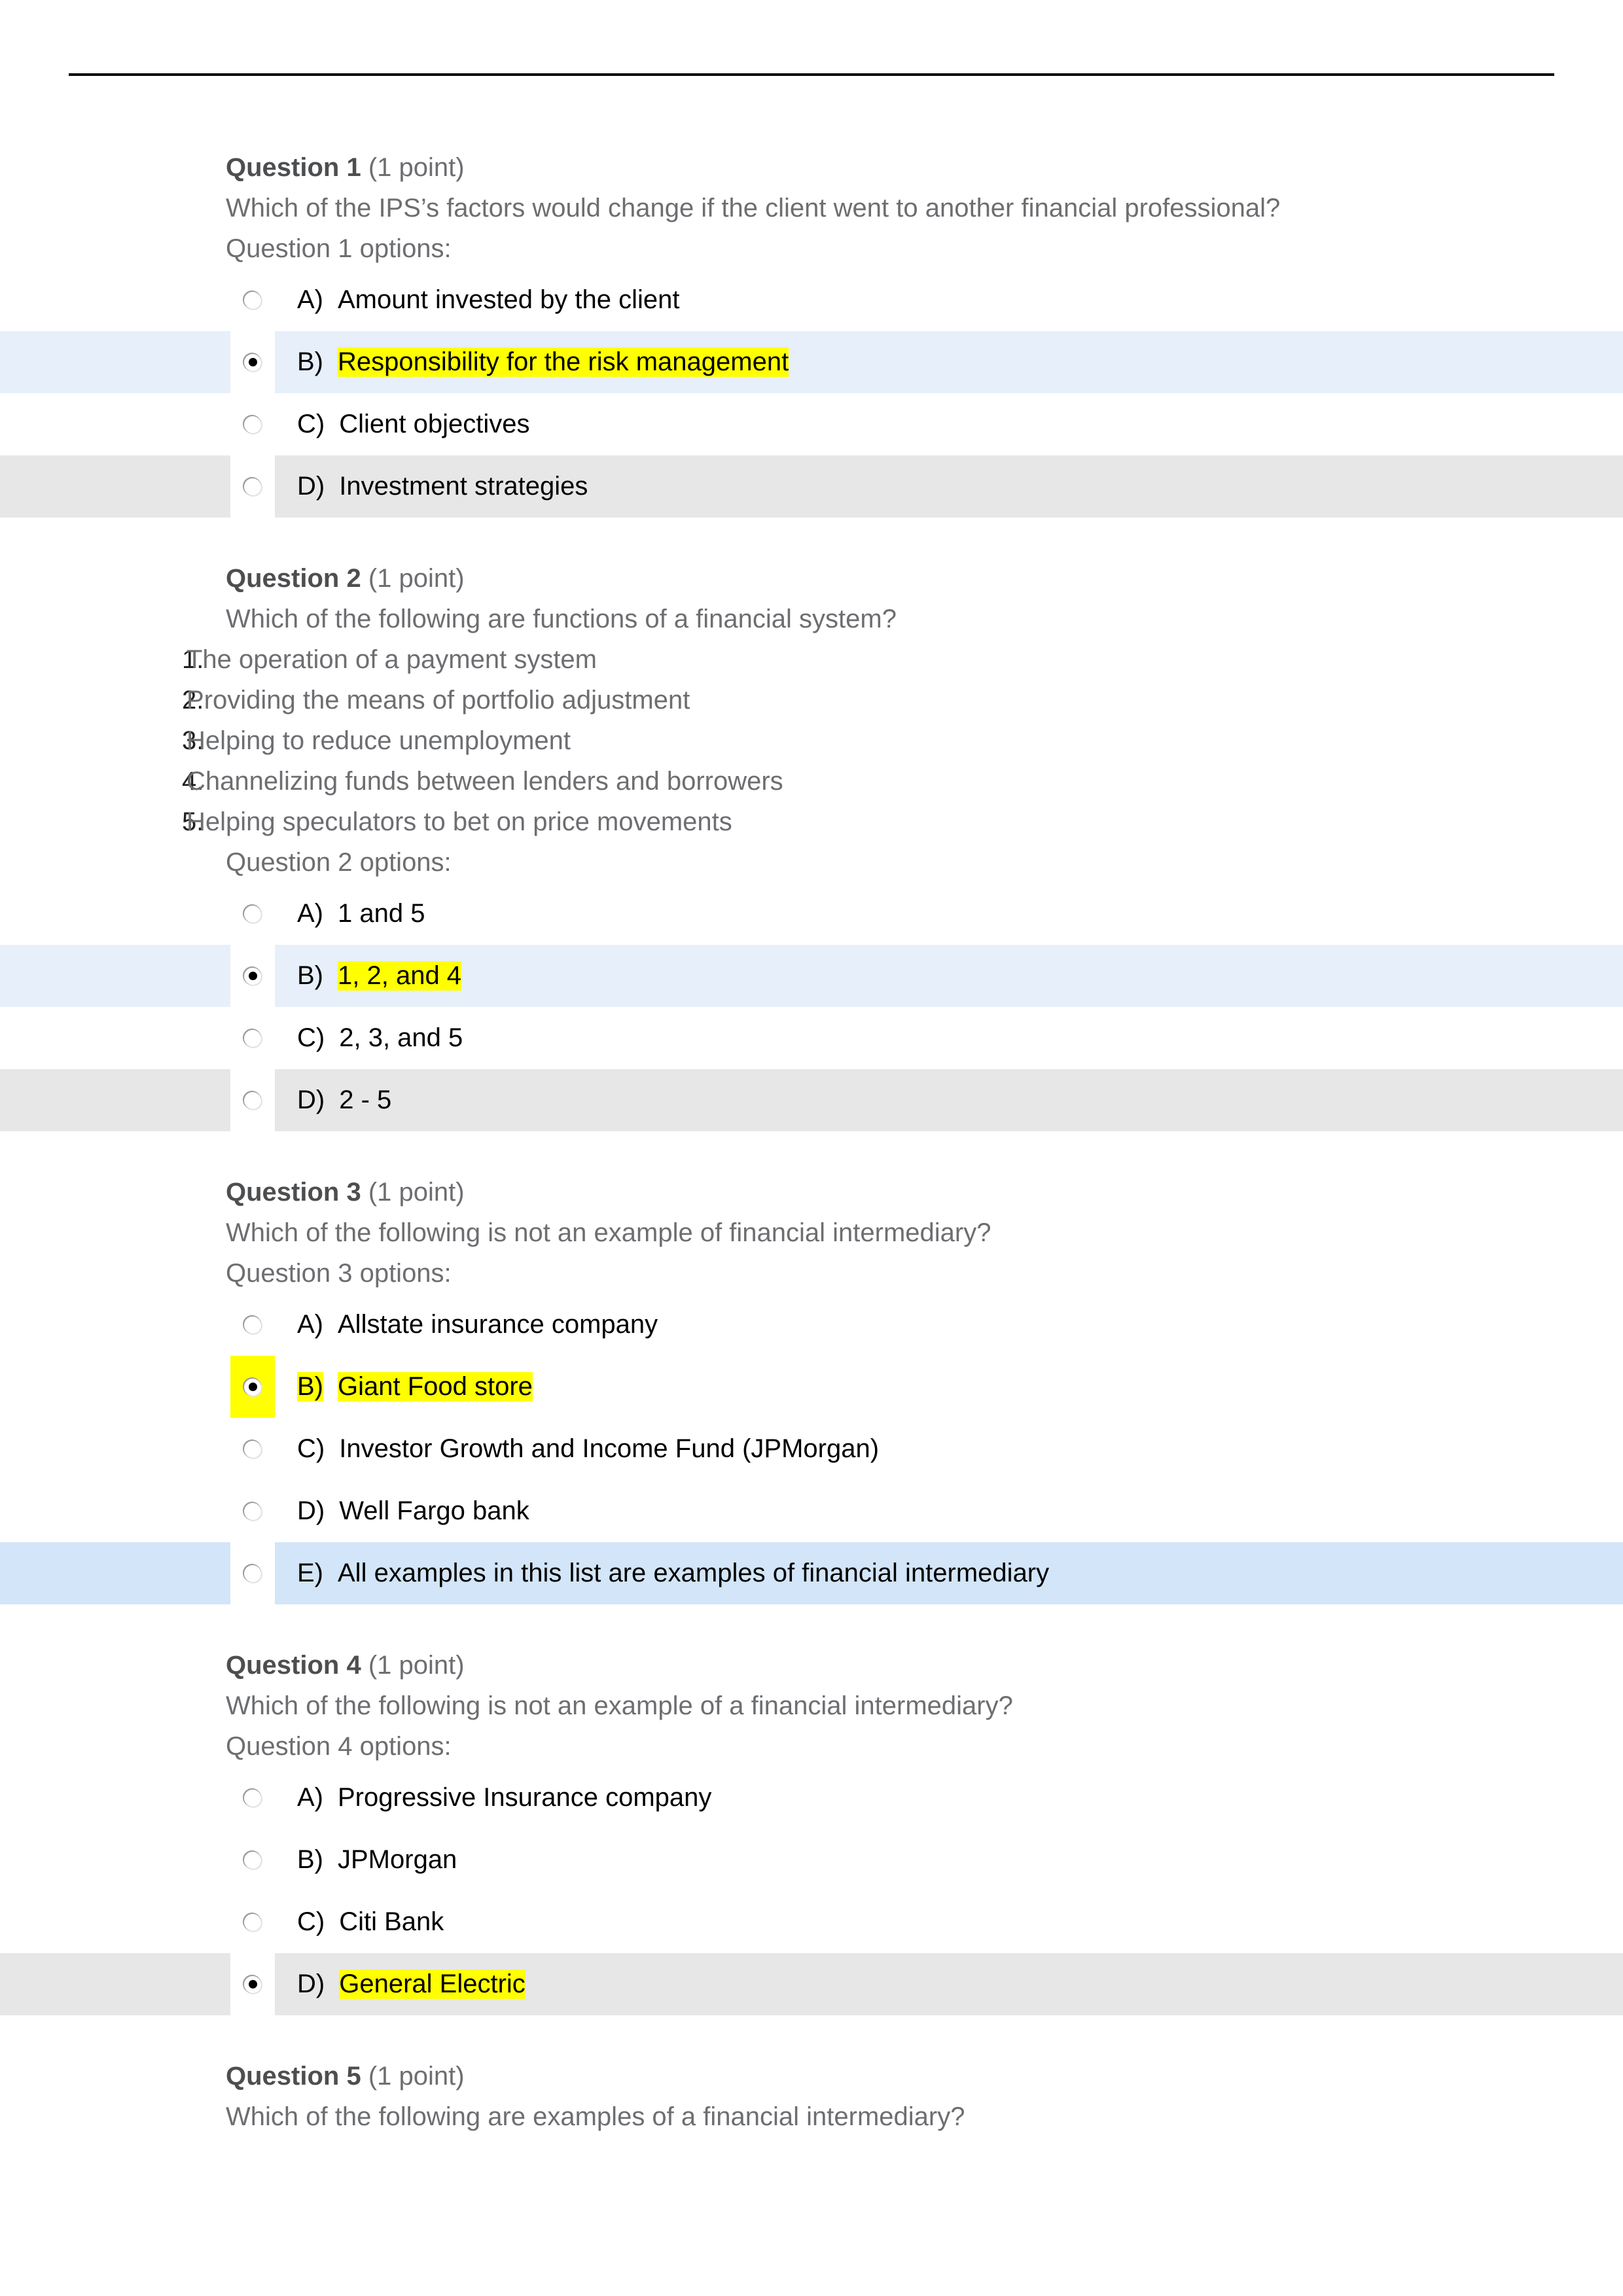 The height and width of the screenshot is (2296, 1623). Describe the element at coordinates (339, 862) in the screenshot. I see `question-options-label: Question 2 options:` at that location.